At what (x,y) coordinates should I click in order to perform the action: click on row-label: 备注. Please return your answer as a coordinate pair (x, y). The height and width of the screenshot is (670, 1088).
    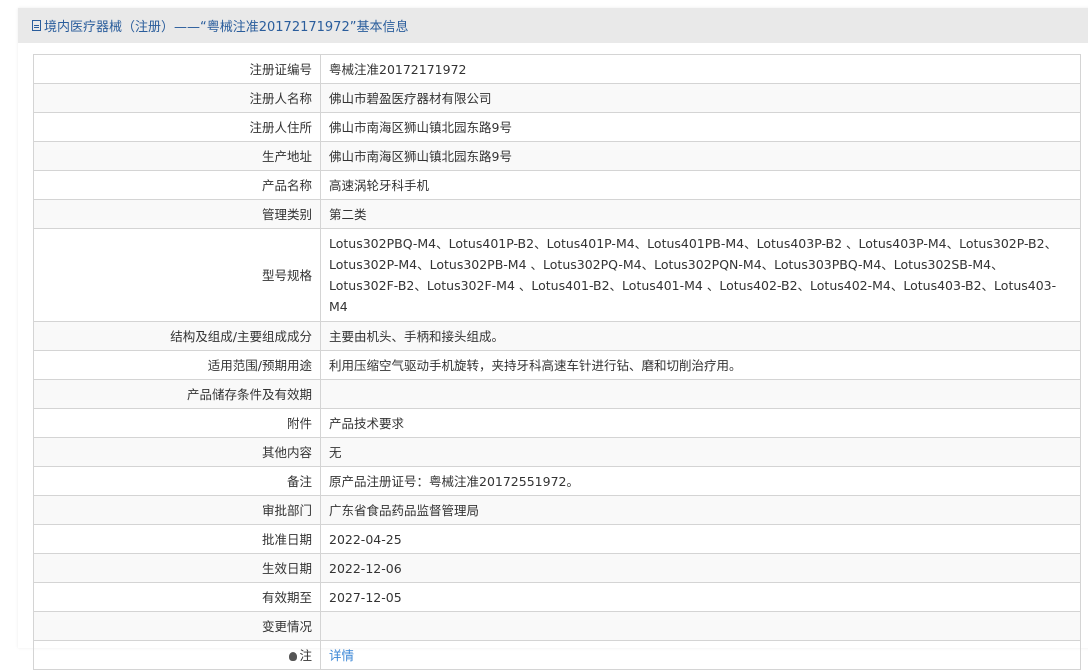
    Looking at the image, I should click on (177, 481).